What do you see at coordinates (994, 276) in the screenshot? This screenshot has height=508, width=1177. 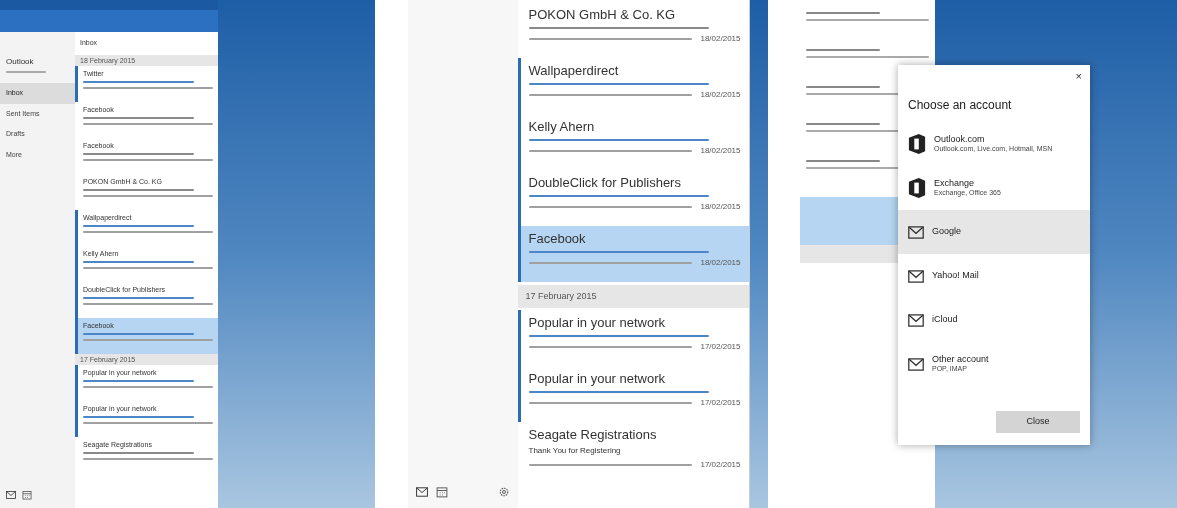 I see `account-option: Yahoo! Mail` at bounding box center [994, 276].